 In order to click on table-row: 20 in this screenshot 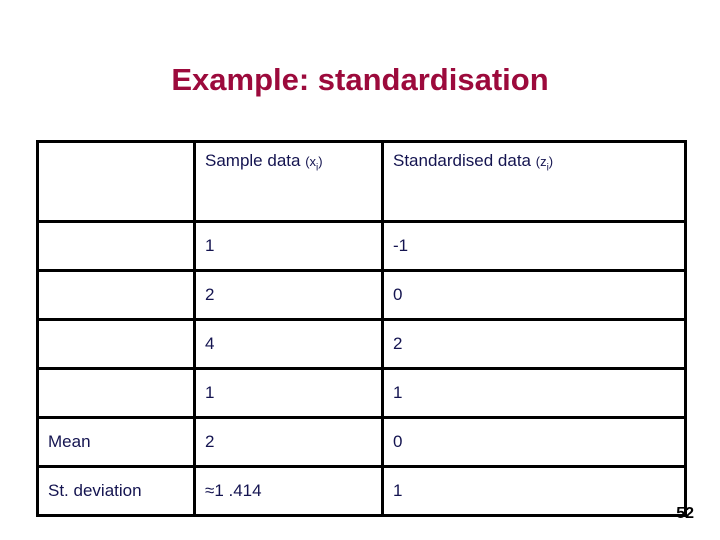, I will do `click(361, 295)`.